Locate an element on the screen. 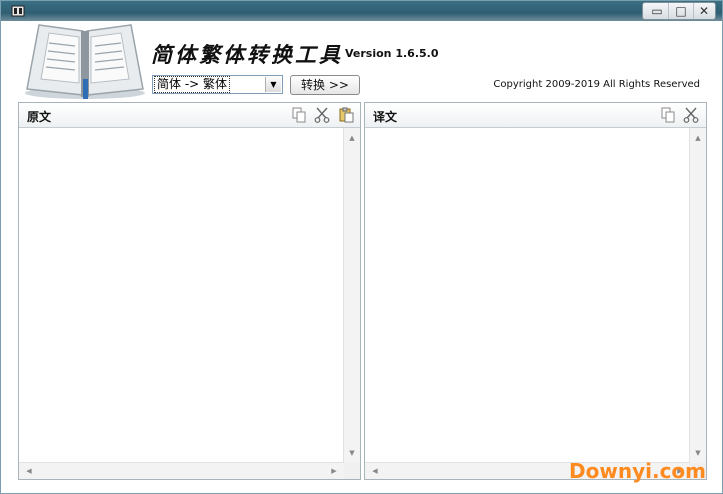 Image resolution: width=723 pixels, height=494 pixels. app-title: 简体繁体转换工具 is located at coordinates (247, 54).